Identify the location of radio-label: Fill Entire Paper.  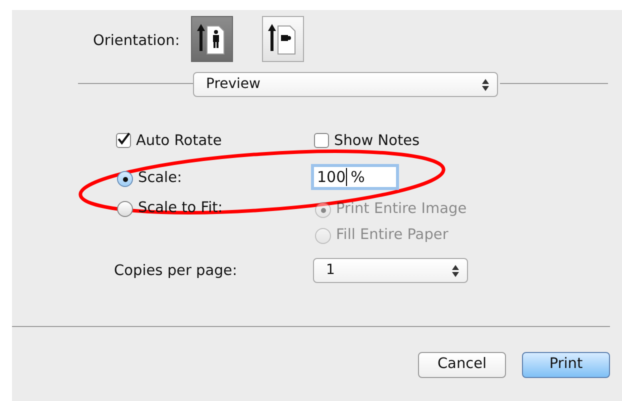
(392, 235).